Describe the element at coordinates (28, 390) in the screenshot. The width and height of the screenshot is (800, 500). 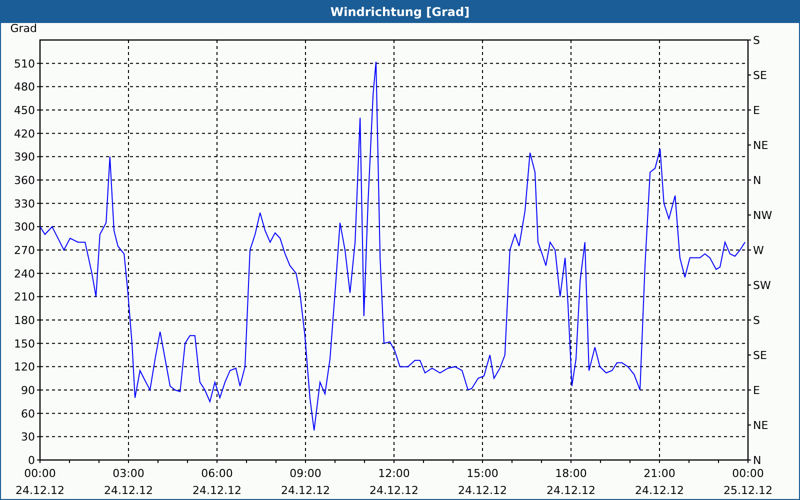
I see `y-tick-label: 90` at that location.